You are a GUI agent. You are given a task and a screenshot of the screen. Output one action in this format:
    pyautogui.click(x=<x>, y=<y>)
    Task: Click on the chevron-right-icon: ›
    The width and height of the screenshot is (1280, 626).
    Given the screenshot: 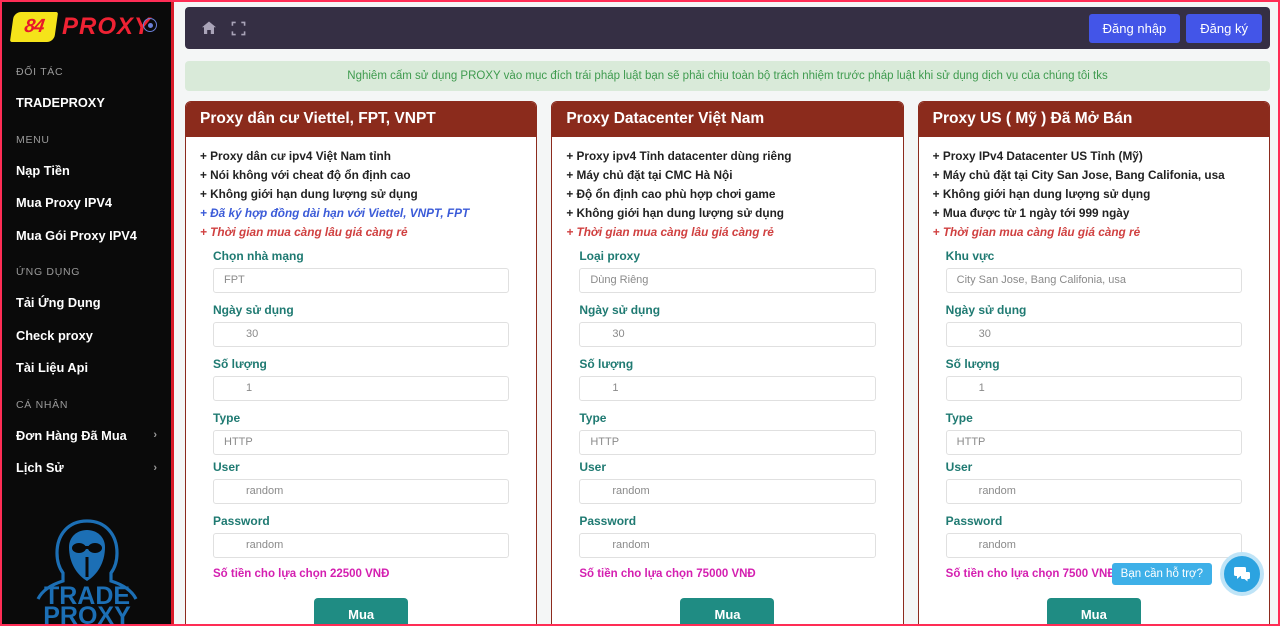 What is the action you would take?
    pyautogui.click(x=155, y=467)
    